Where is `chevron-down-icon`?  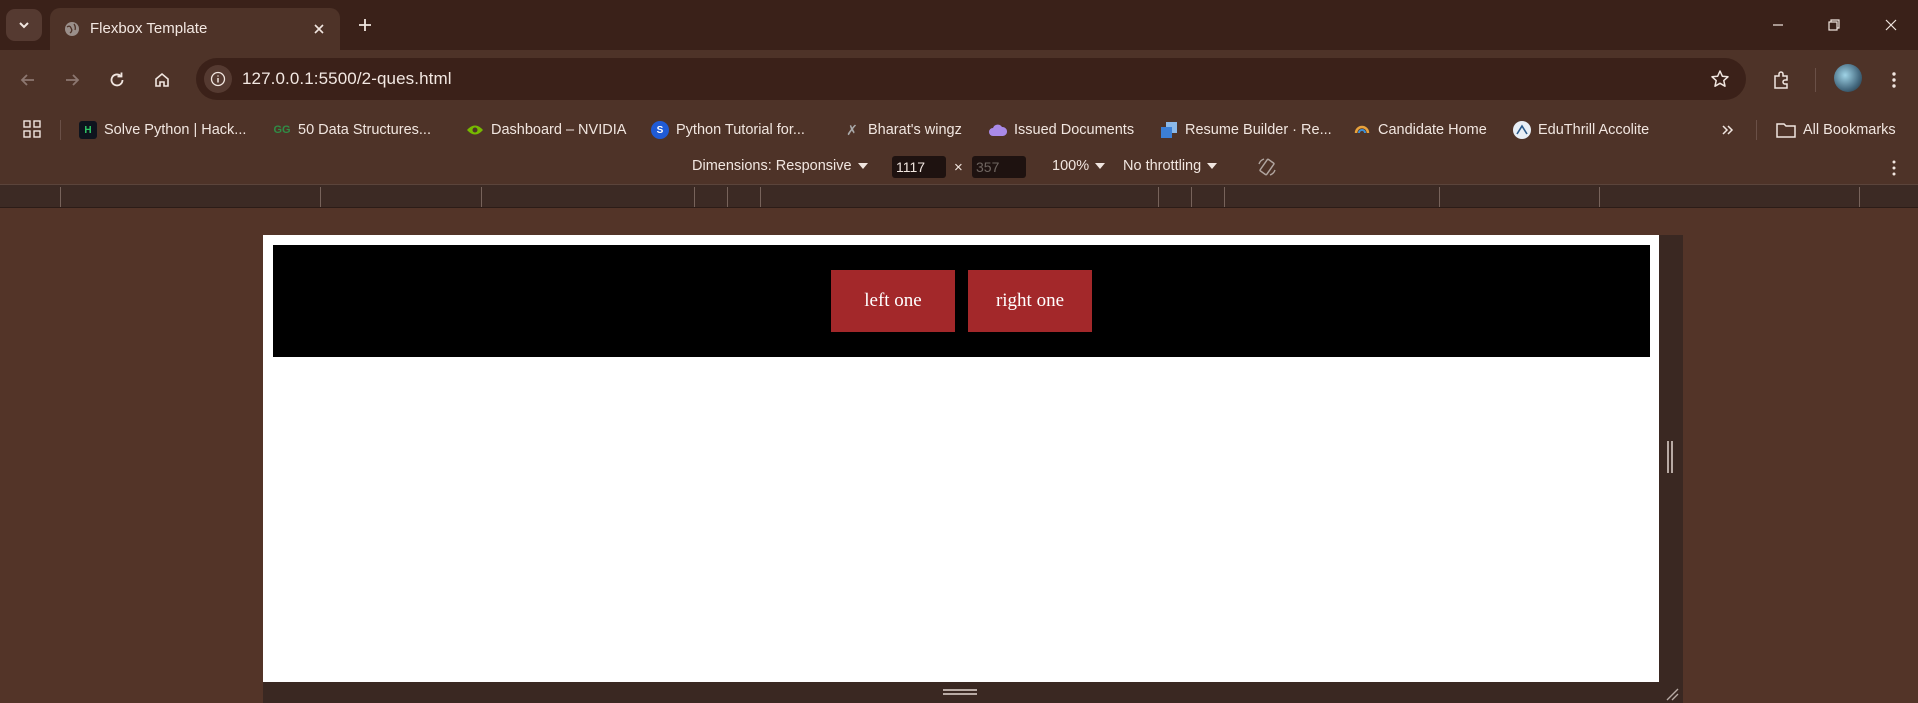
chevron-down-icon is located at coordinates (24, 25).